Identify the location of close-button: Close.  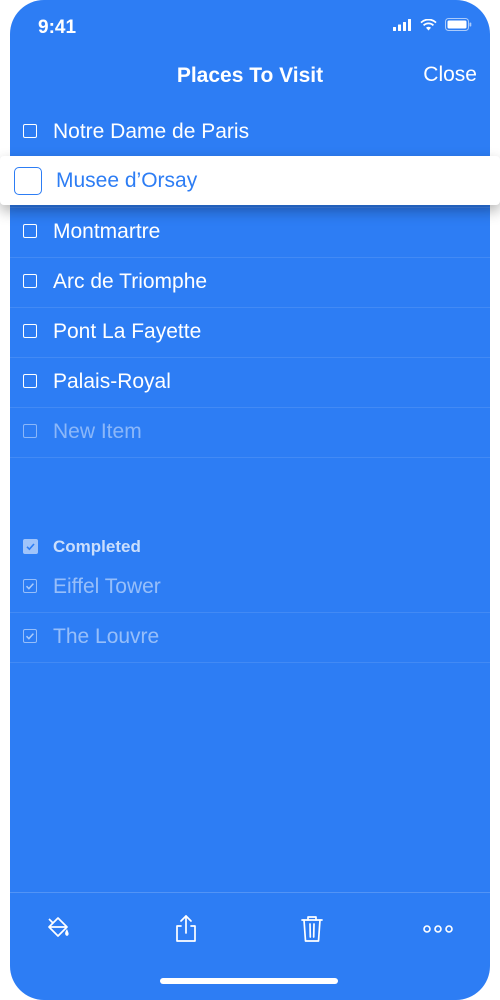
(450, 75).